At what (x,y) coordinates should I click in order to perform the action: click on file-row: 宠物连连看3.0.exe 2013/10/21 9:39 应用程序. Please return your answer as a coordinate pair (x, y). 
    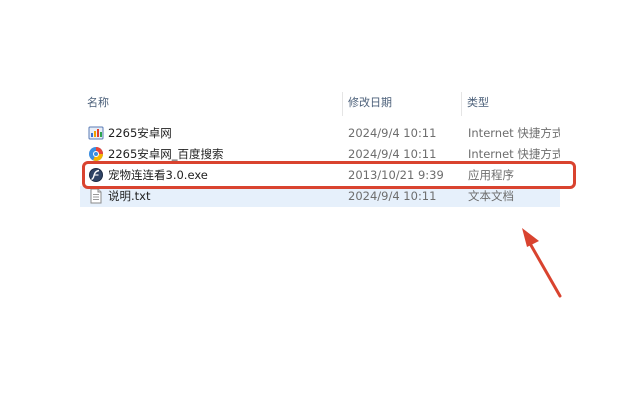
    Looking at the image, I should click on (320, 175).